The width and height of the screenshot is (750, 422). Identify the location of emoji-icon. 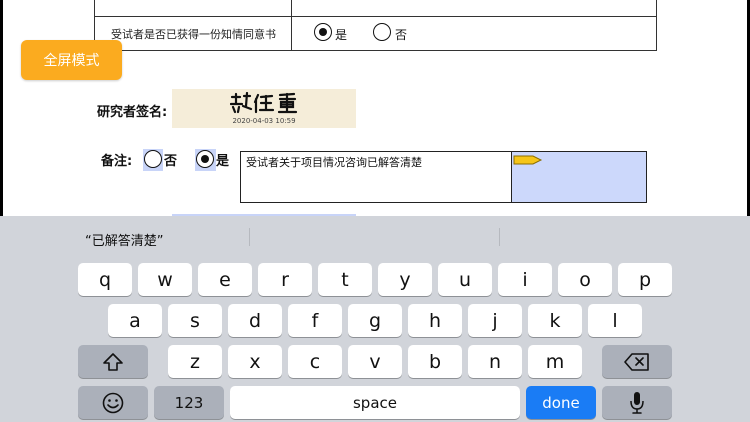
(113, 402).